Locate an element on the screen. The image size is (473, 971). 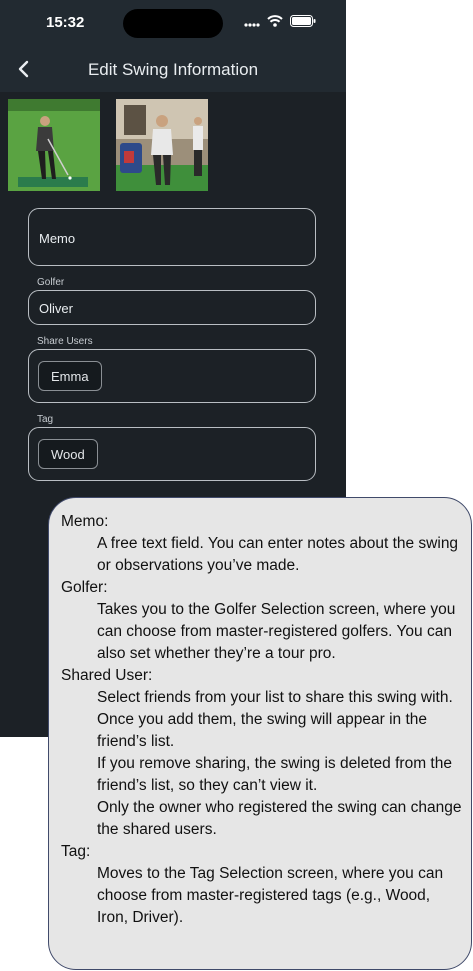
annotation-heading: Golfer: is located at coordinates (84, 587).